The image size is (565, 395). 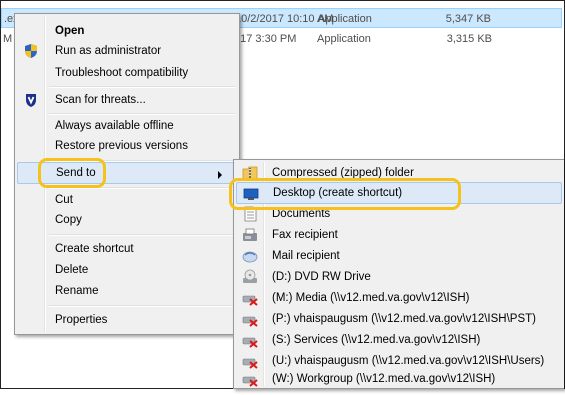 What do you see at coordinates (127, 220) in the screenshot?
I see `menu-item-copy: Copy` at bounding box center [127, 220].